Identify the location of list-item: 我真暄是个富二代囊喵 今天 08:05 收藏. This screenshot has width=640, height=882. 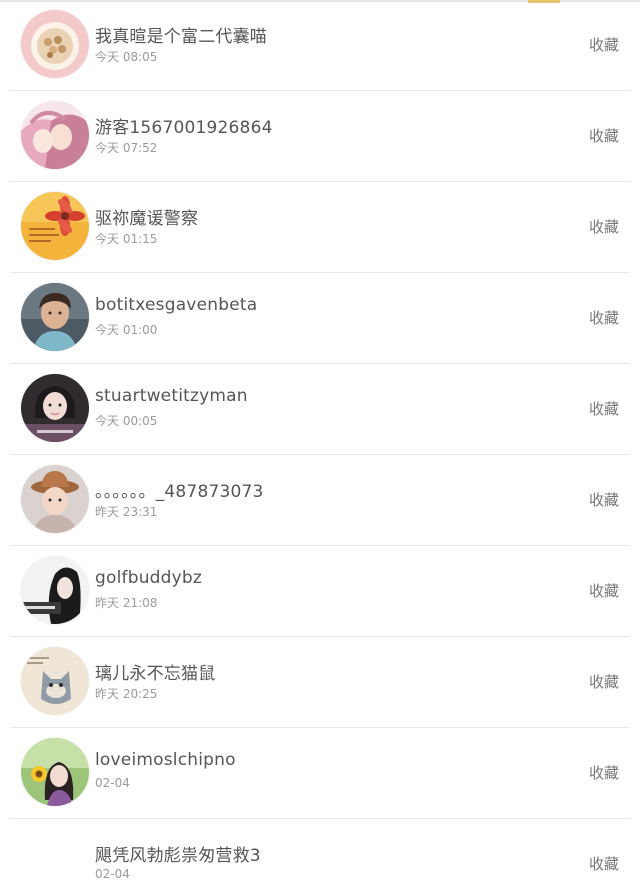
(320, 45).